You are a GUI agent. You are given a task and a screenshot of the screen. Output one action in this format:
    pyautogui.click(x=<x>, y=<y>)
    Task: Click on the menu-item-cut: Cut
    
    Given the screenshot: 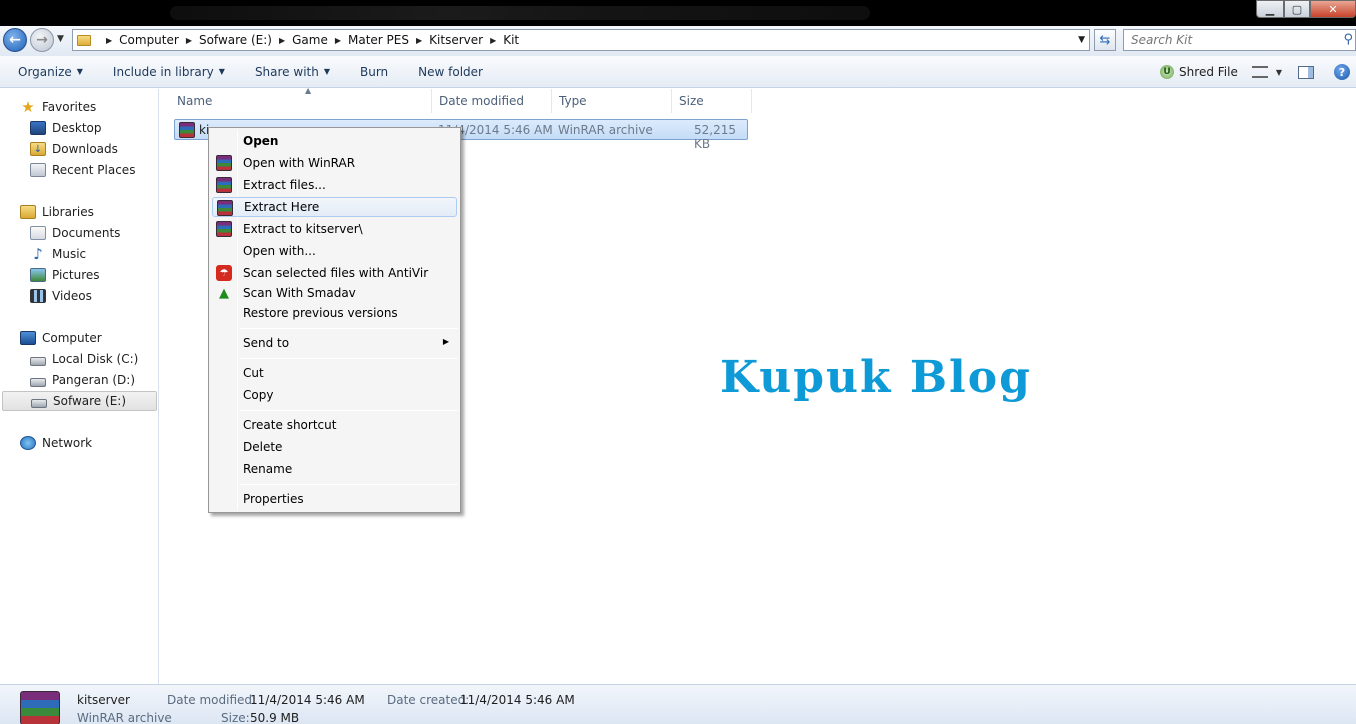 What is the action you would take?
    pyautogui.click(x=334, y=373)
    